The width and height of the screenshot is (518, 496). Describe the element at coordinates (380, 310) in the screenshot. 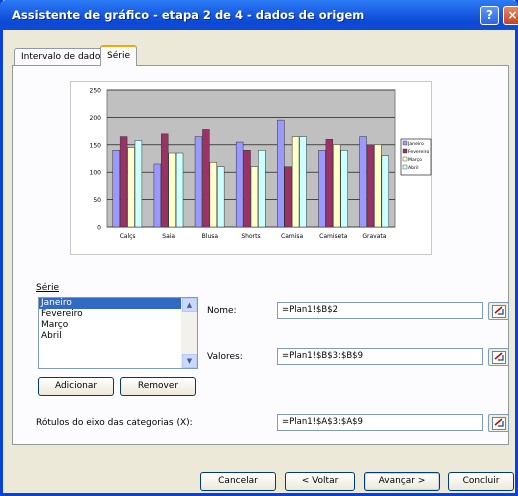

I see `name-field: =Plan1!$B$2` at that location.